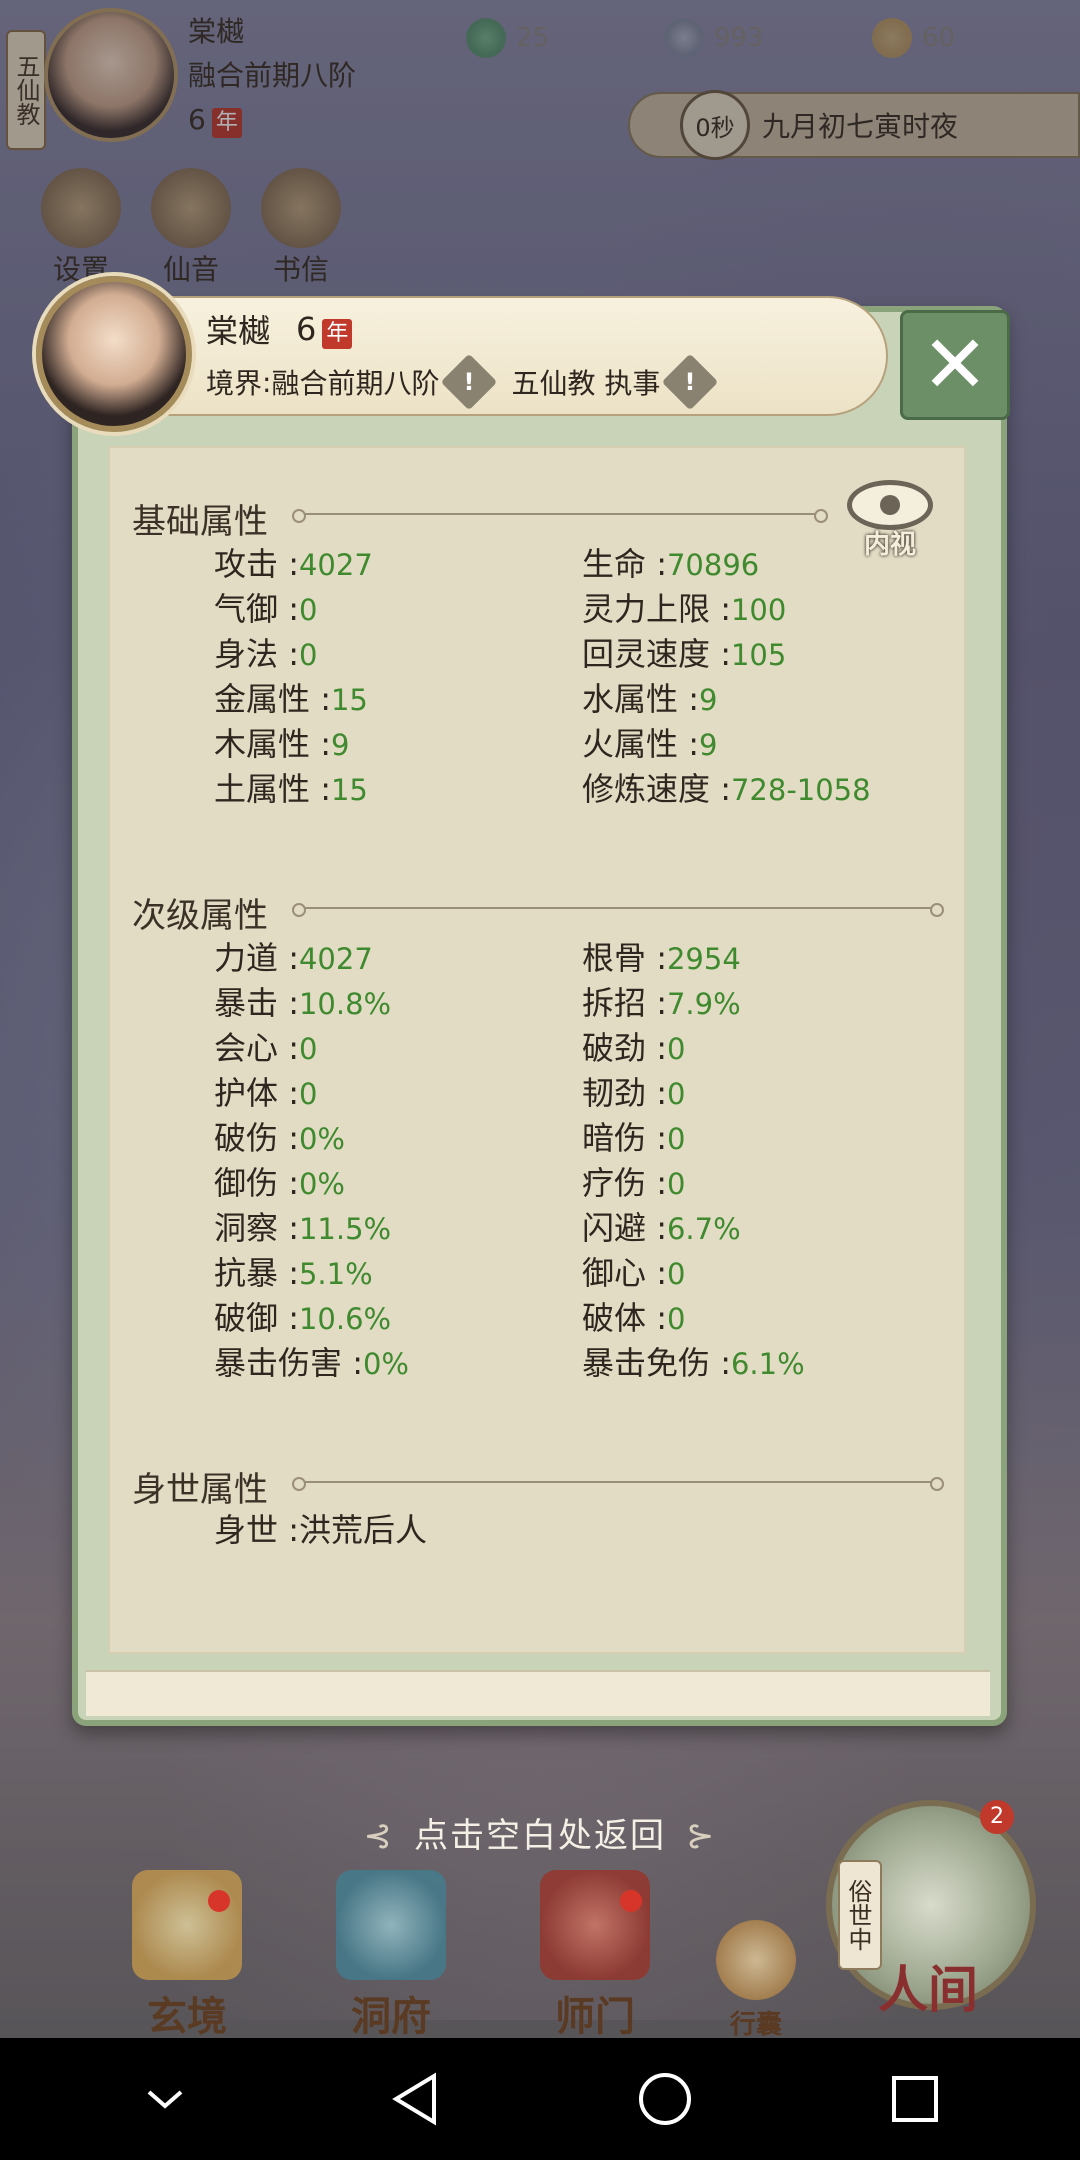  I want to click on section-title-origin: 身世属性, so click(200, 1490).